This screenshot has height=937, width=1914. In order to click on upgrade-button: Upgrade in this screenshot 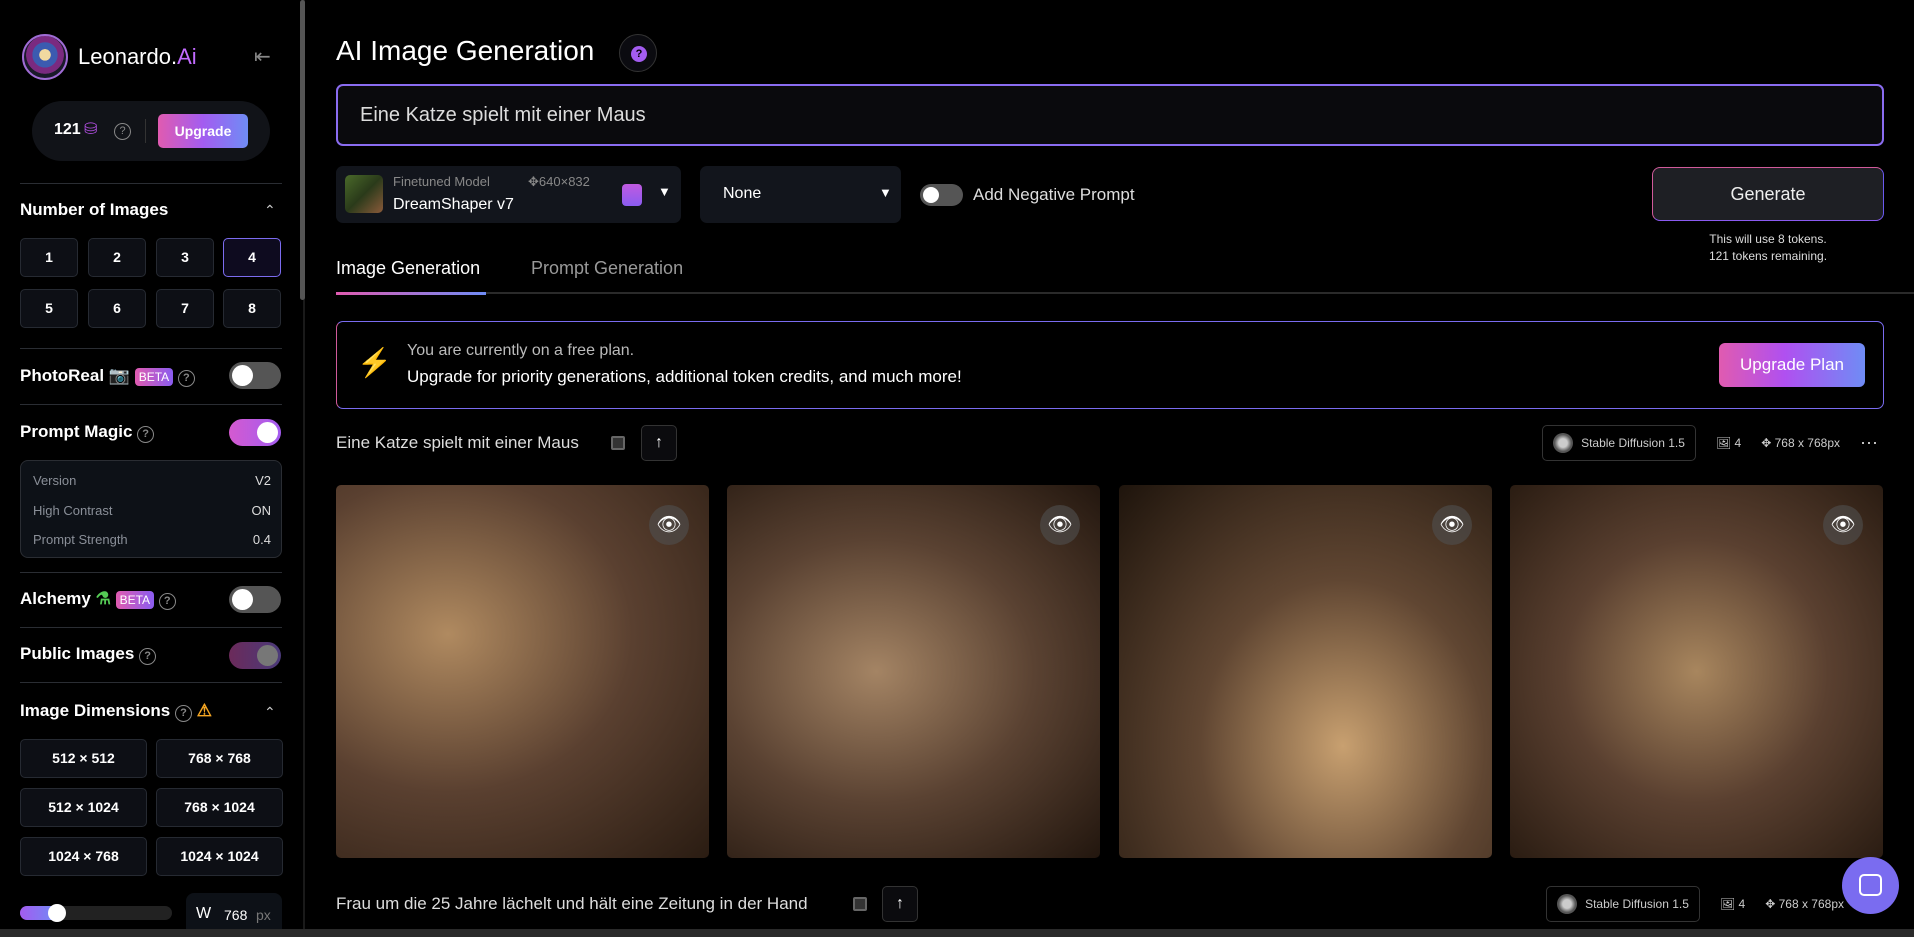, I will do `click(203, 131)`.